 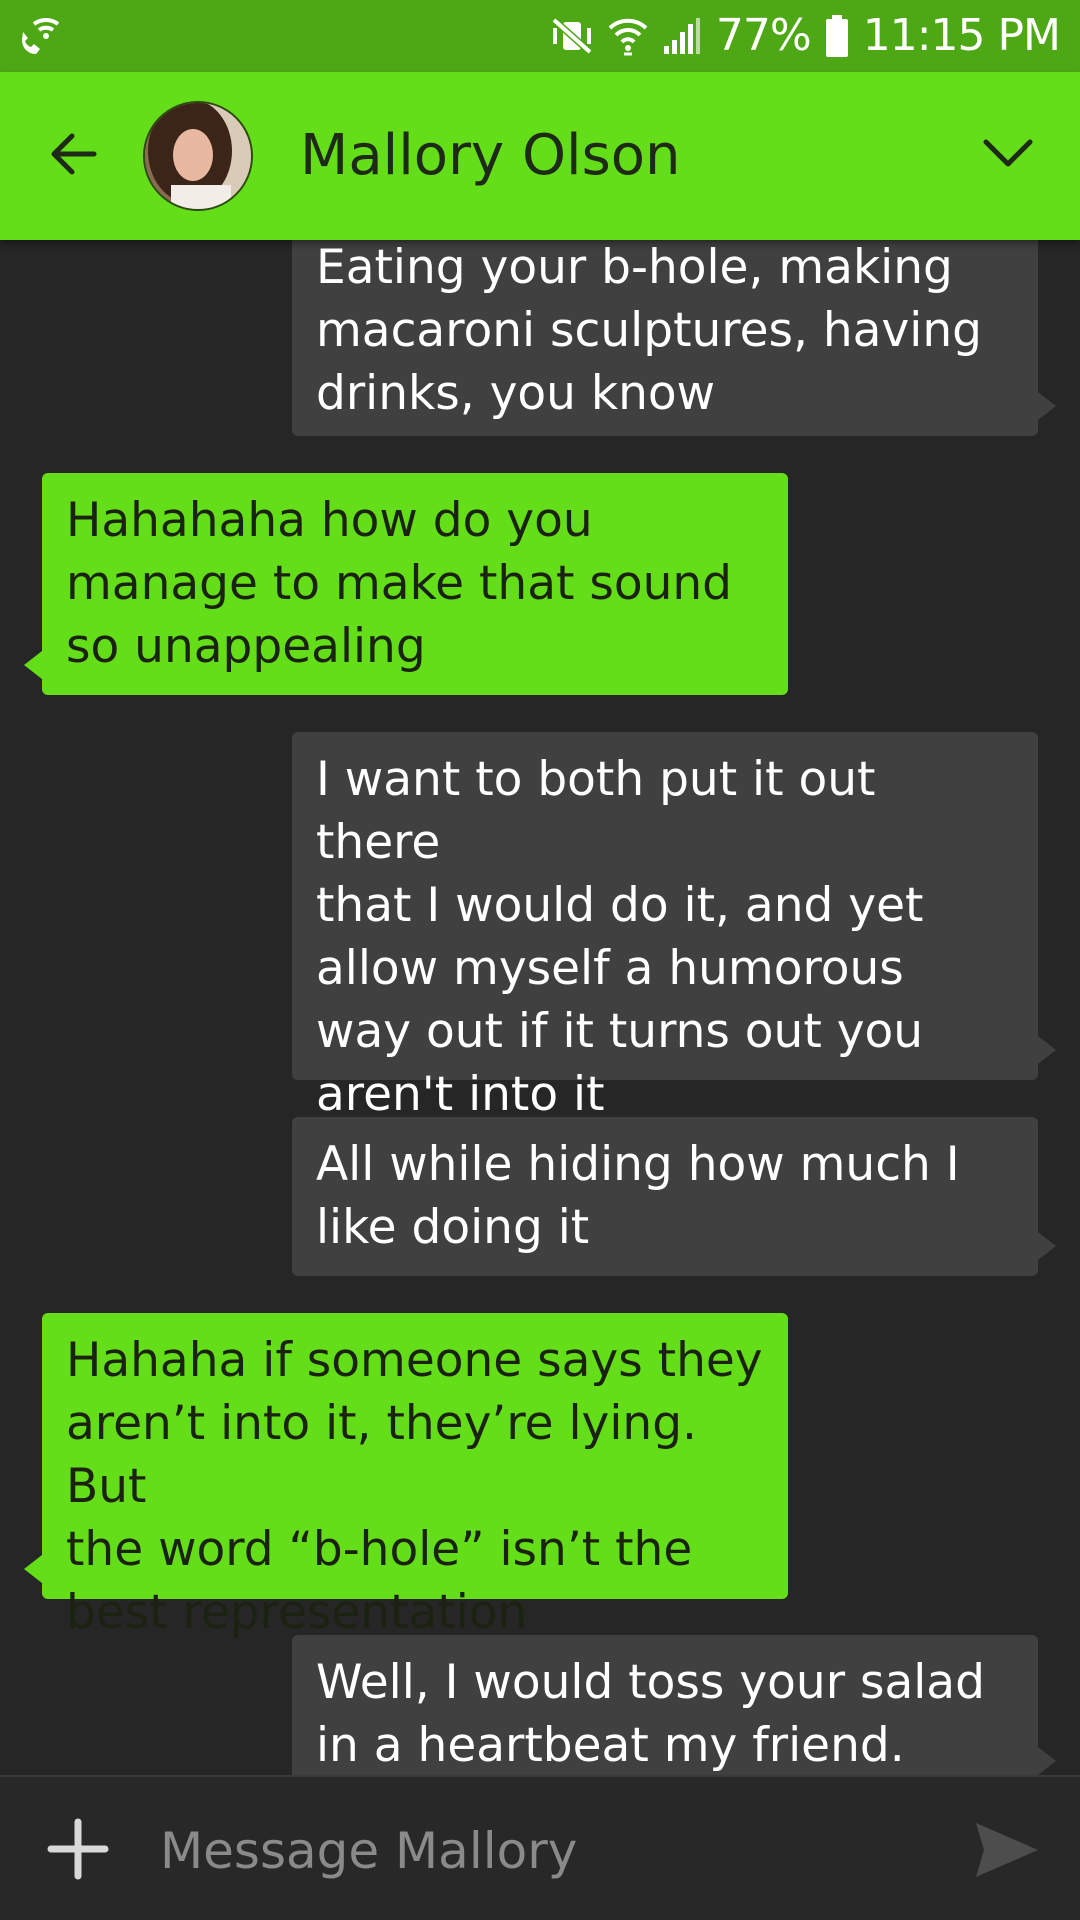 What do you see at coordinates (961, 35) in the screenshot?
I see `clock: 11:15 PM` at bounding box center [961, 35].